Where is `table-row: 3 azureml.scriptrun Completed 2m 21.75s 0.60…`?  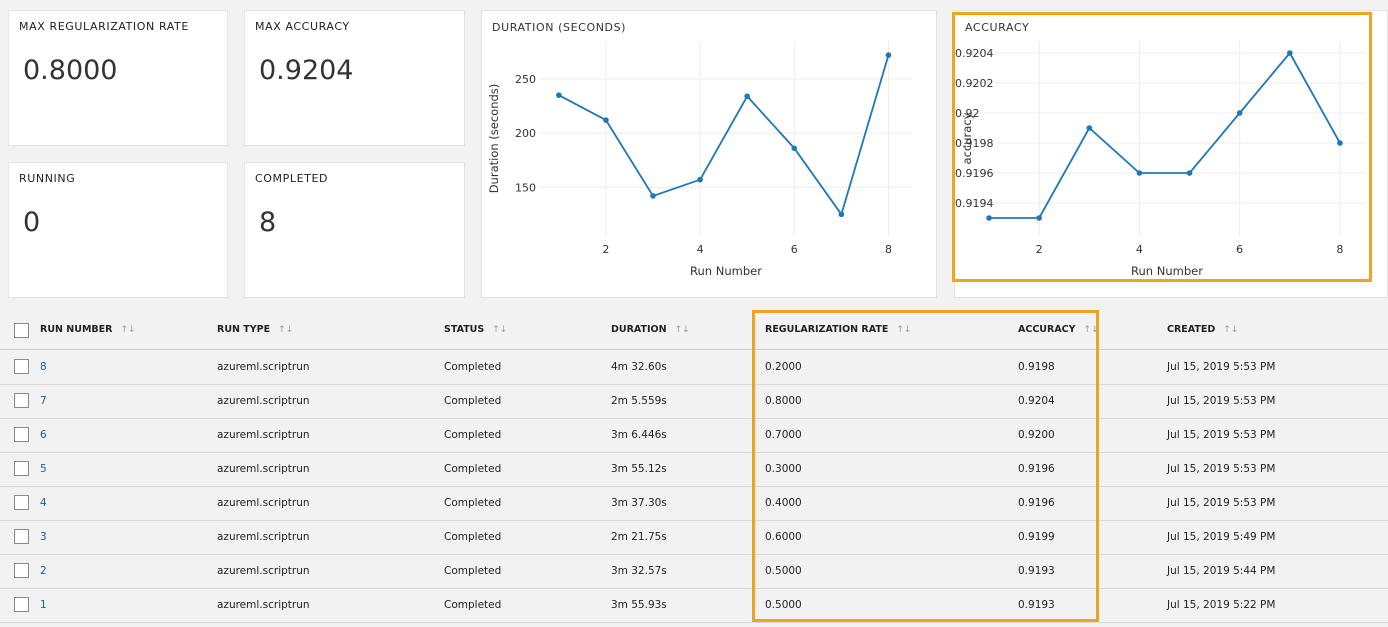
table-row: 3 azureml.scriptrun Completed 2m 21.75s 0.60… is located at coordinates (694, 537).